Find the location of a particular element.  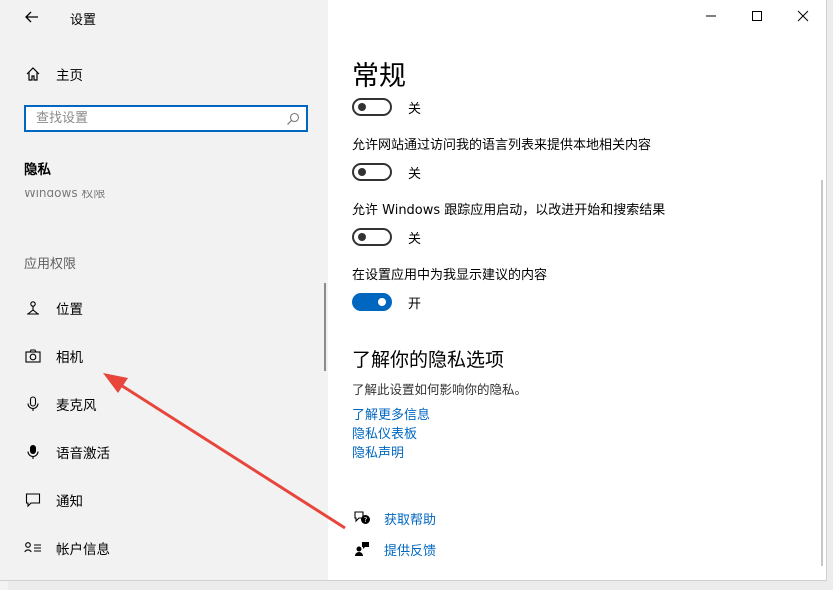

setting-description: 允许网站通过访问我的语言列表来提供本地相关内容 is located at coordinates (502, 145).